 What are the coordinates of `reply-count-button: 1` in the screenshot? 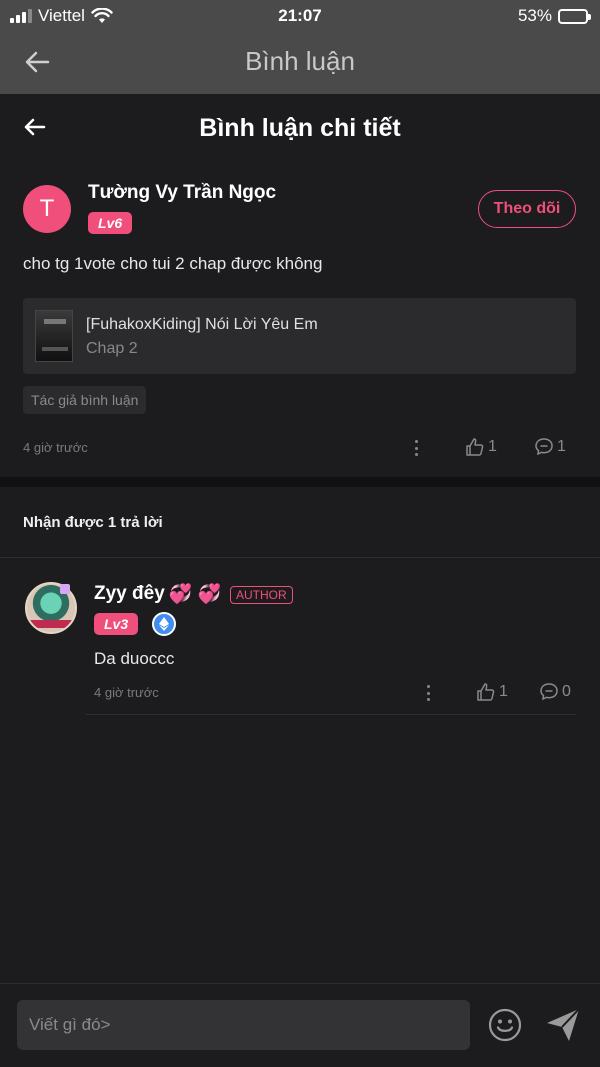 It's located at (550, 447).